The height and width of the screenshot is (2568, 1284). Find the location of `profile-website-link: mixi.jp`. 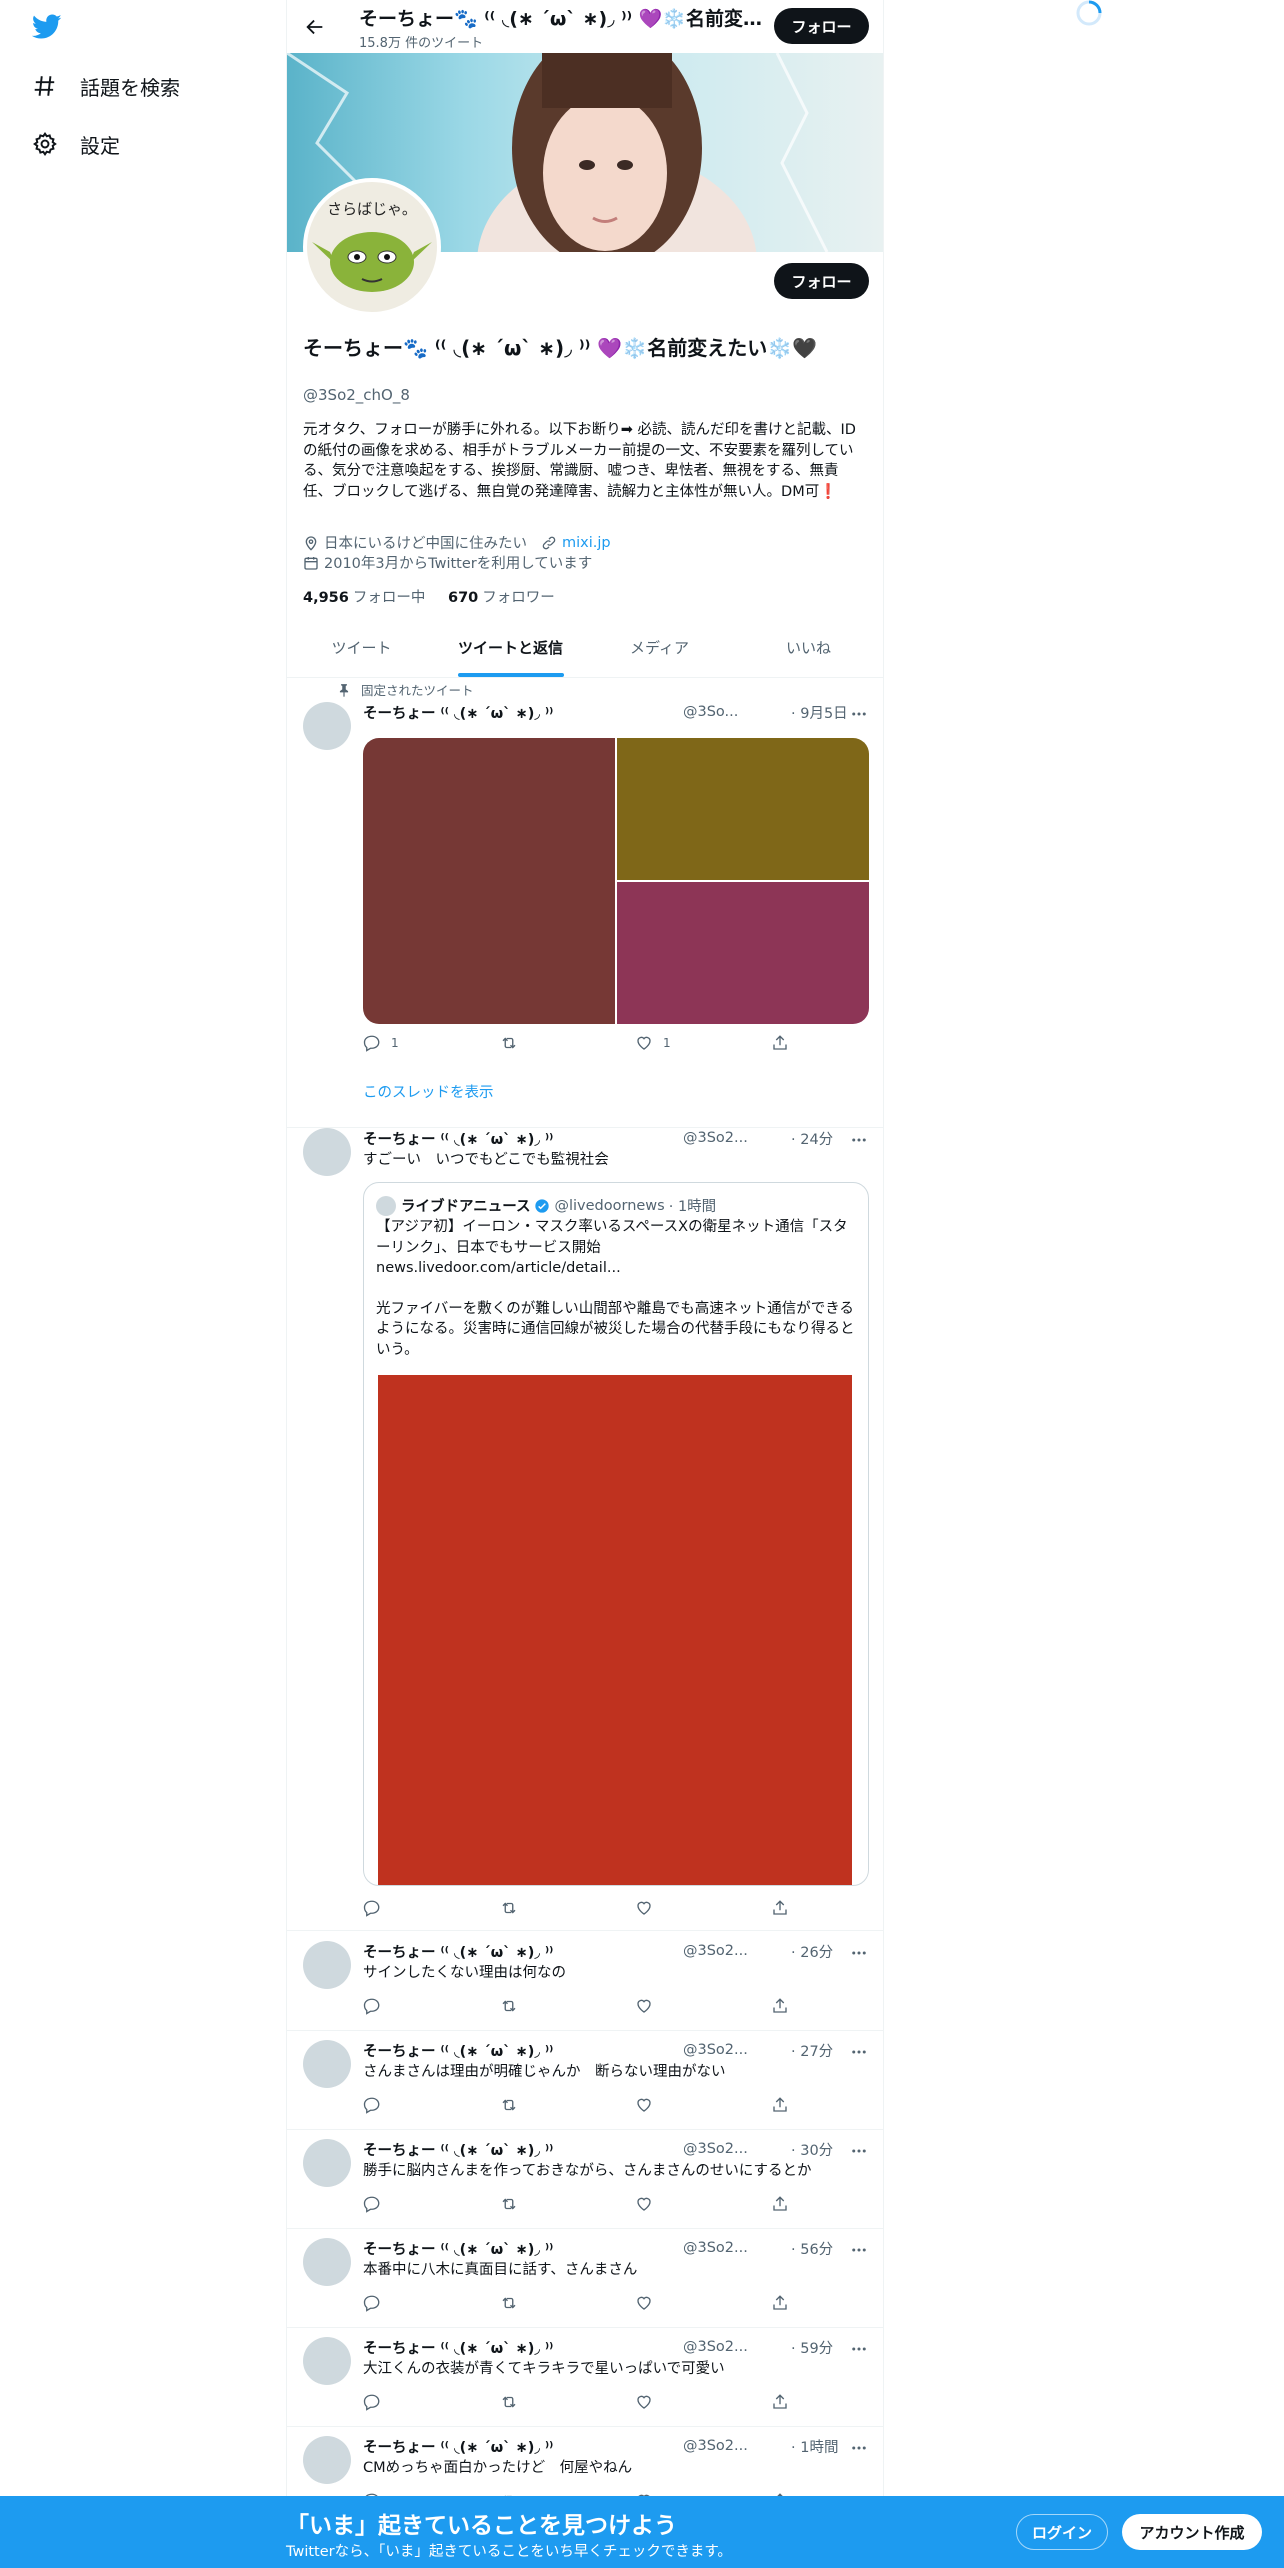

profile-website-link: mixi.jp is located at coordinates (586, 543).